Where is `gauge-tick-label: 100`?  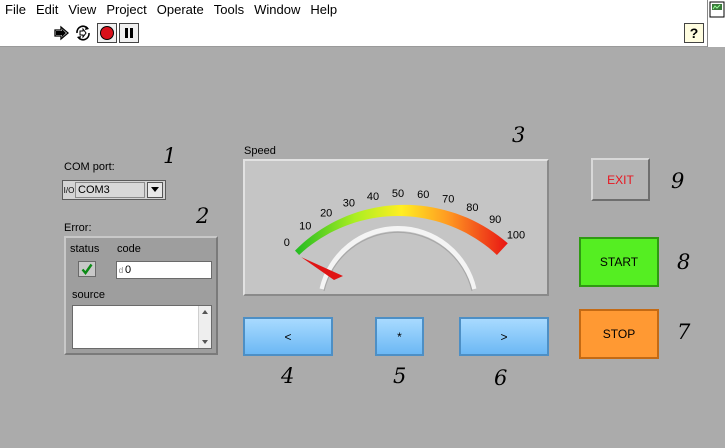 gauge-tick-label: 100 is located at coordinates (516, 236).